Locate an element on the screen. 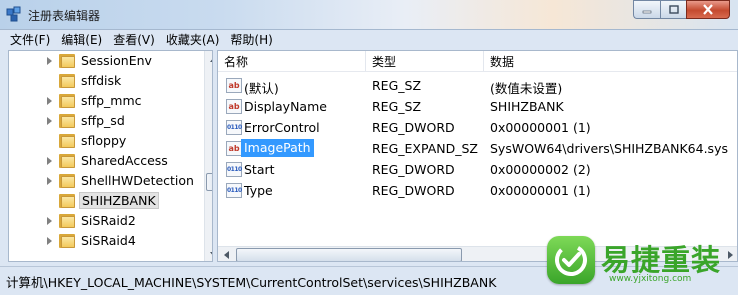 This screenshot has height=295, width=738. value-name: Start is located at coordinates (259, 169).